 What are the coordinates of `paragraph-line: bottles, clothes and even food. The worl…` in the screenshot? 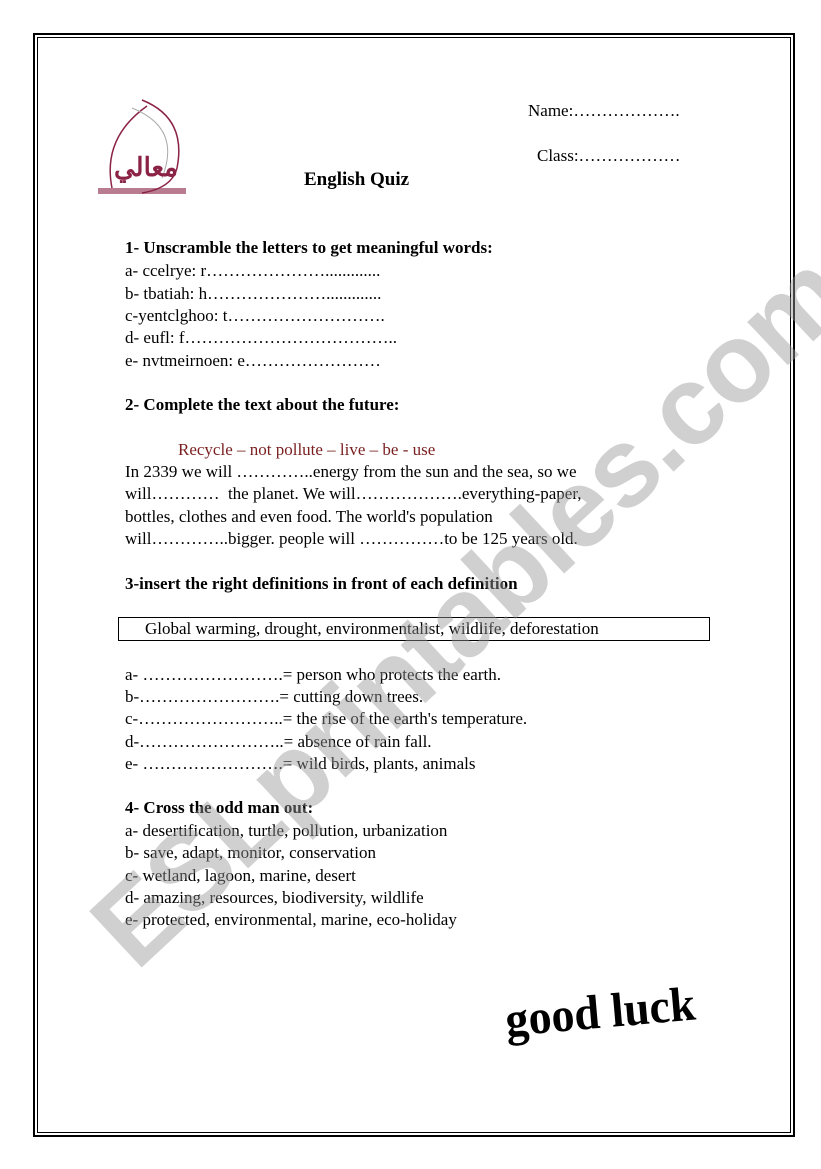 It's located at (309, 516).